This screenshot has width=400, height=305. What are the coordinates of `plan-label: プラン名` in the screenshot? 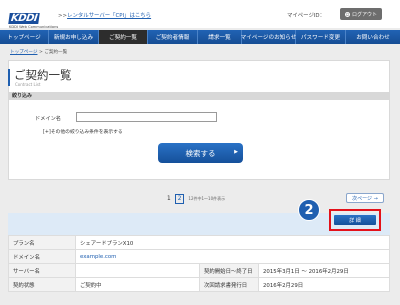 It's located at (42, 242).